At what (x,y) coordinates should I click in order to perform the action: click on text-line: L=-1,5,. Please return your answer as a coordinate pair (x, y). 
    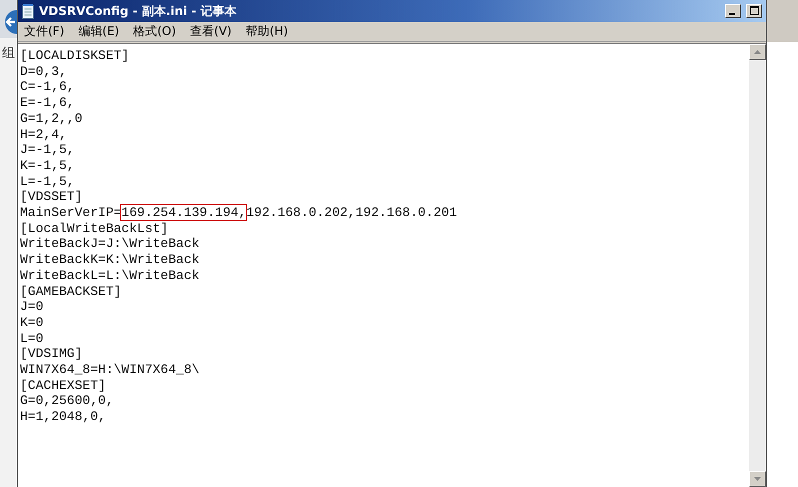
    Looking at the image, I should click on (47, 182).